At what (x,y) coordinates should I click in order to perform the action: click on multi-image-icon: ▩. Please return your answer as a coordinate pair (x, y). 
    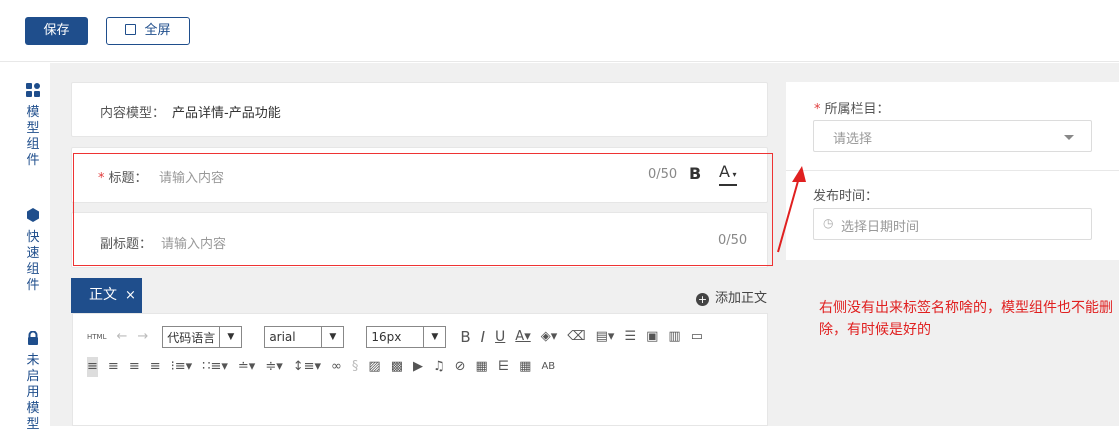
    Looking at the image, I should click on (397, 367).